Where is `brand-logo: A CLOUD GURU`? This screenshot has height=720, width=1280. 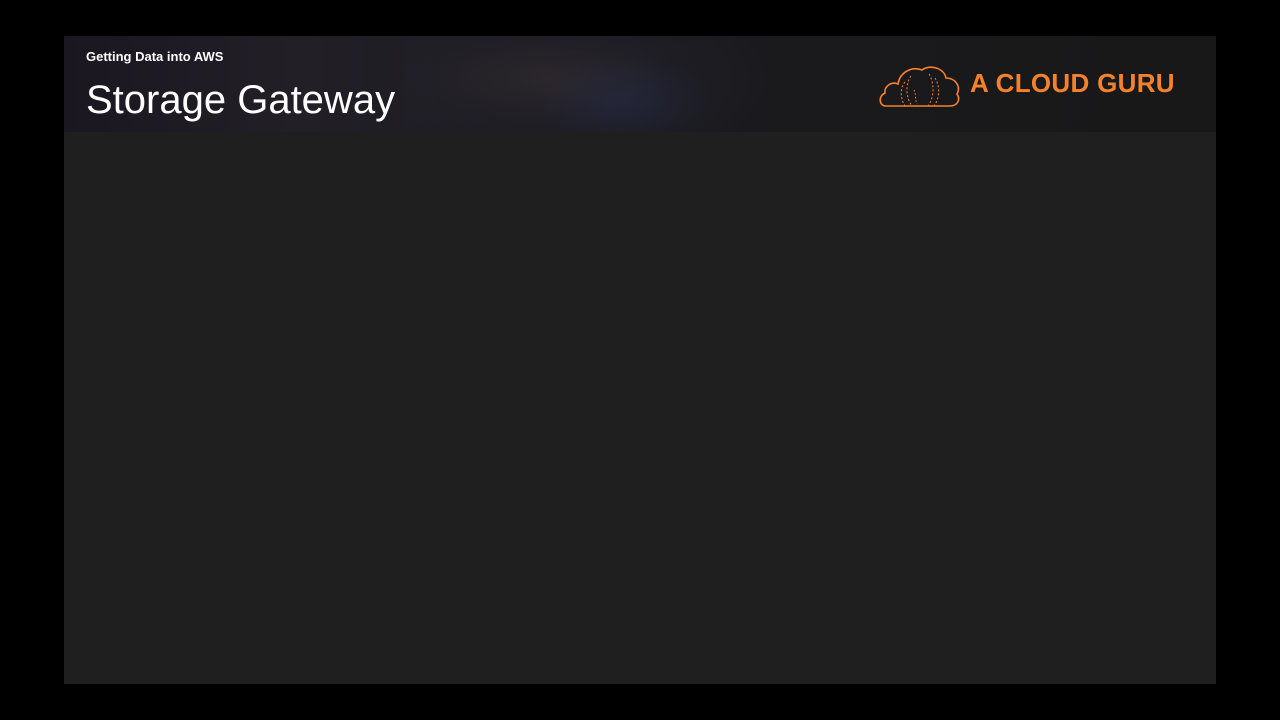
brand-logo: A CLOUD GURU is located at coordinates (1033, 85).